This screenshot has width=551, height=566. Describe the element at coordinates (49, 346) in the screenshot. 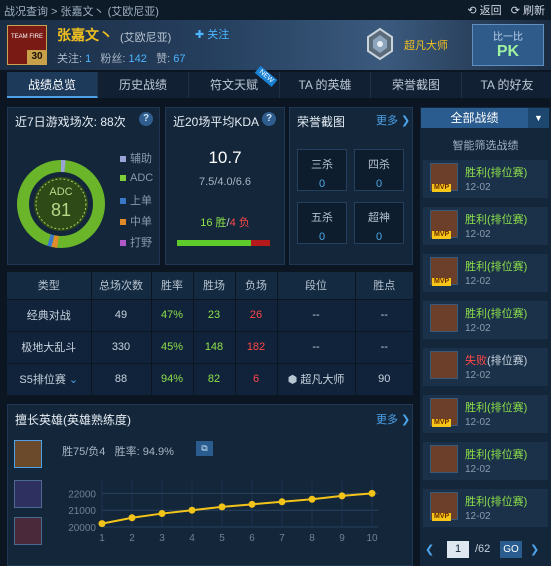

I see `cell-type: 极地大乱斗` at that location.